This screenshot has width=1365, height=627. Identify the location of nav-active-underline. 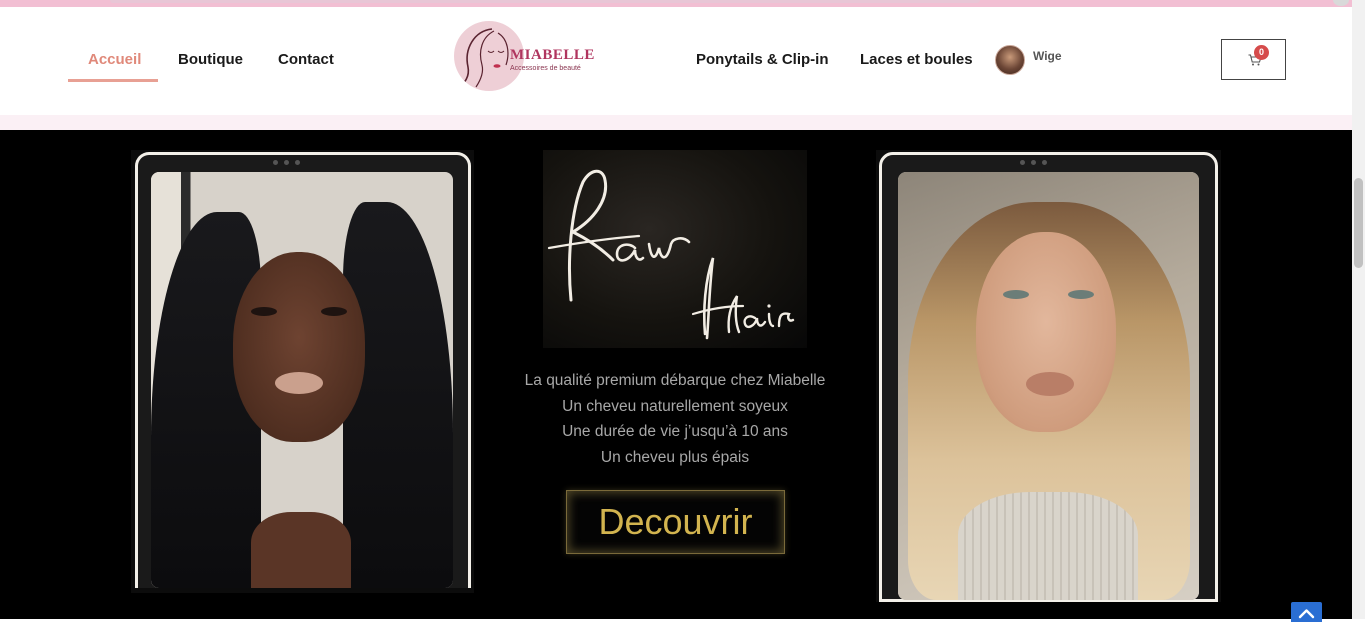
(113, 80).